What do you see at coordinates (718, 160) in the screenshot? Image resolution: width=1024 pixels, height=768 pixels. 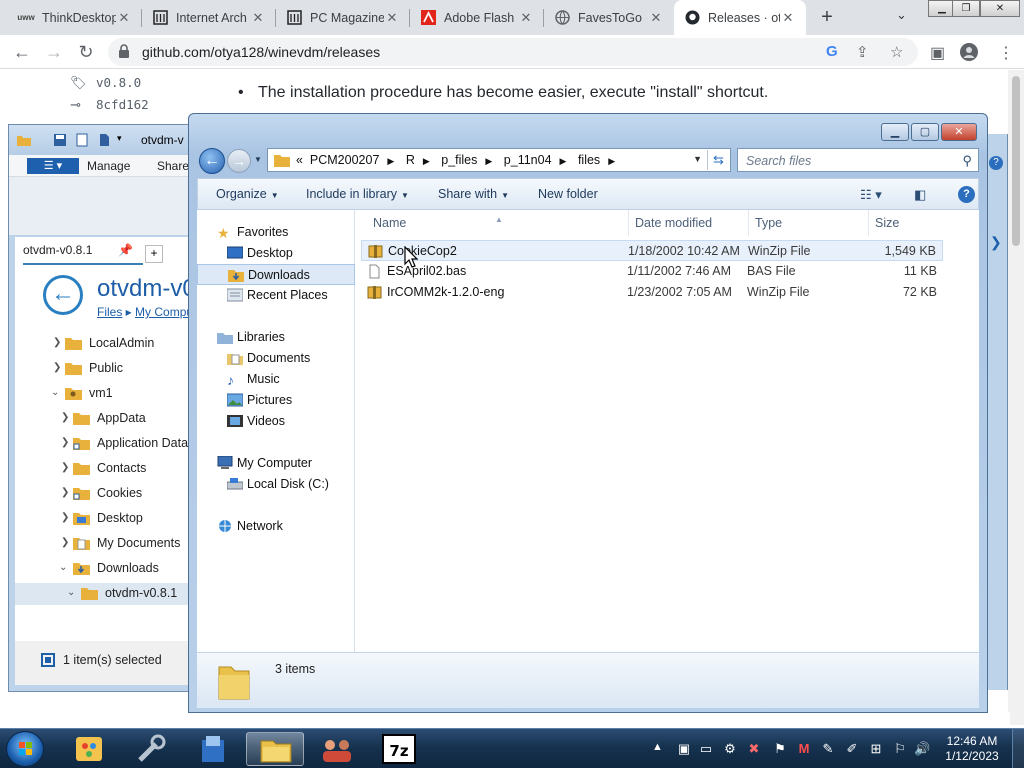 I see `refresh-icon: ⇆` at bounding box center [718, 160].